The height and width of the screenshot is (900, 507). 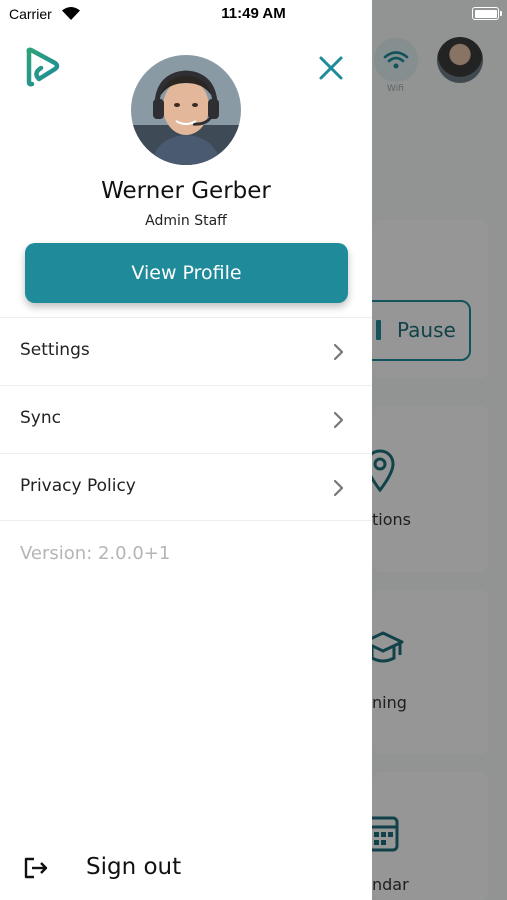 What do you see at coordinates (186, 487) in the screenshot?
I see `menu-item-privacy-policy: Privacy Policy` at bounding box center [186, 487].